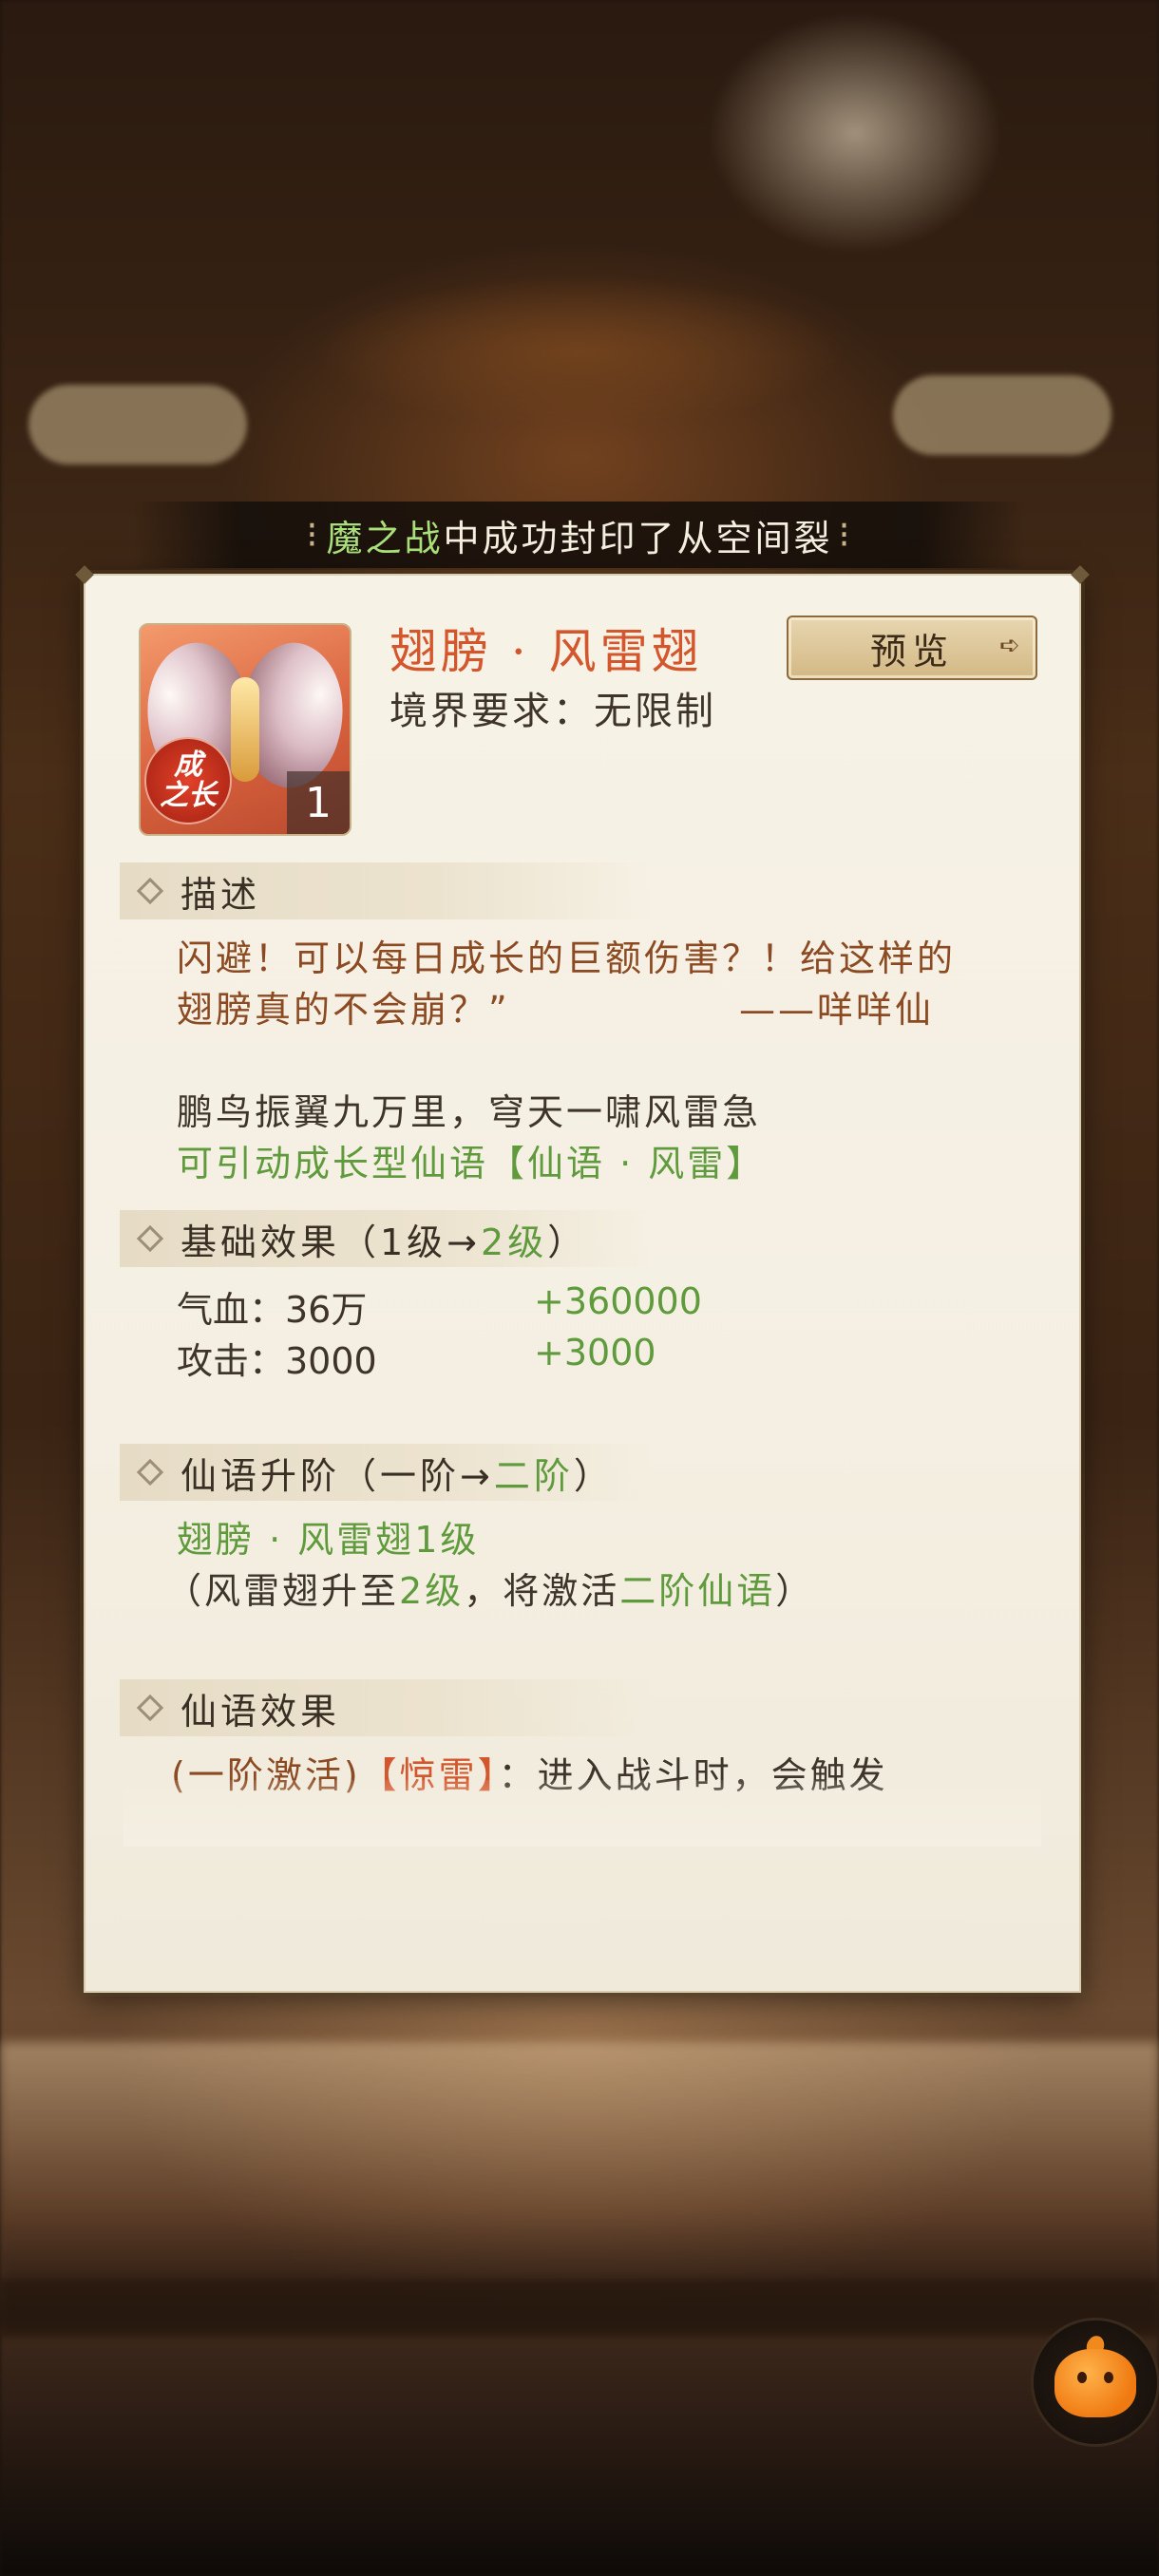  Describe the element at coordinates (593, 1475) in the screenshot. I see `upgrade-header-suffix: ）` at that location.